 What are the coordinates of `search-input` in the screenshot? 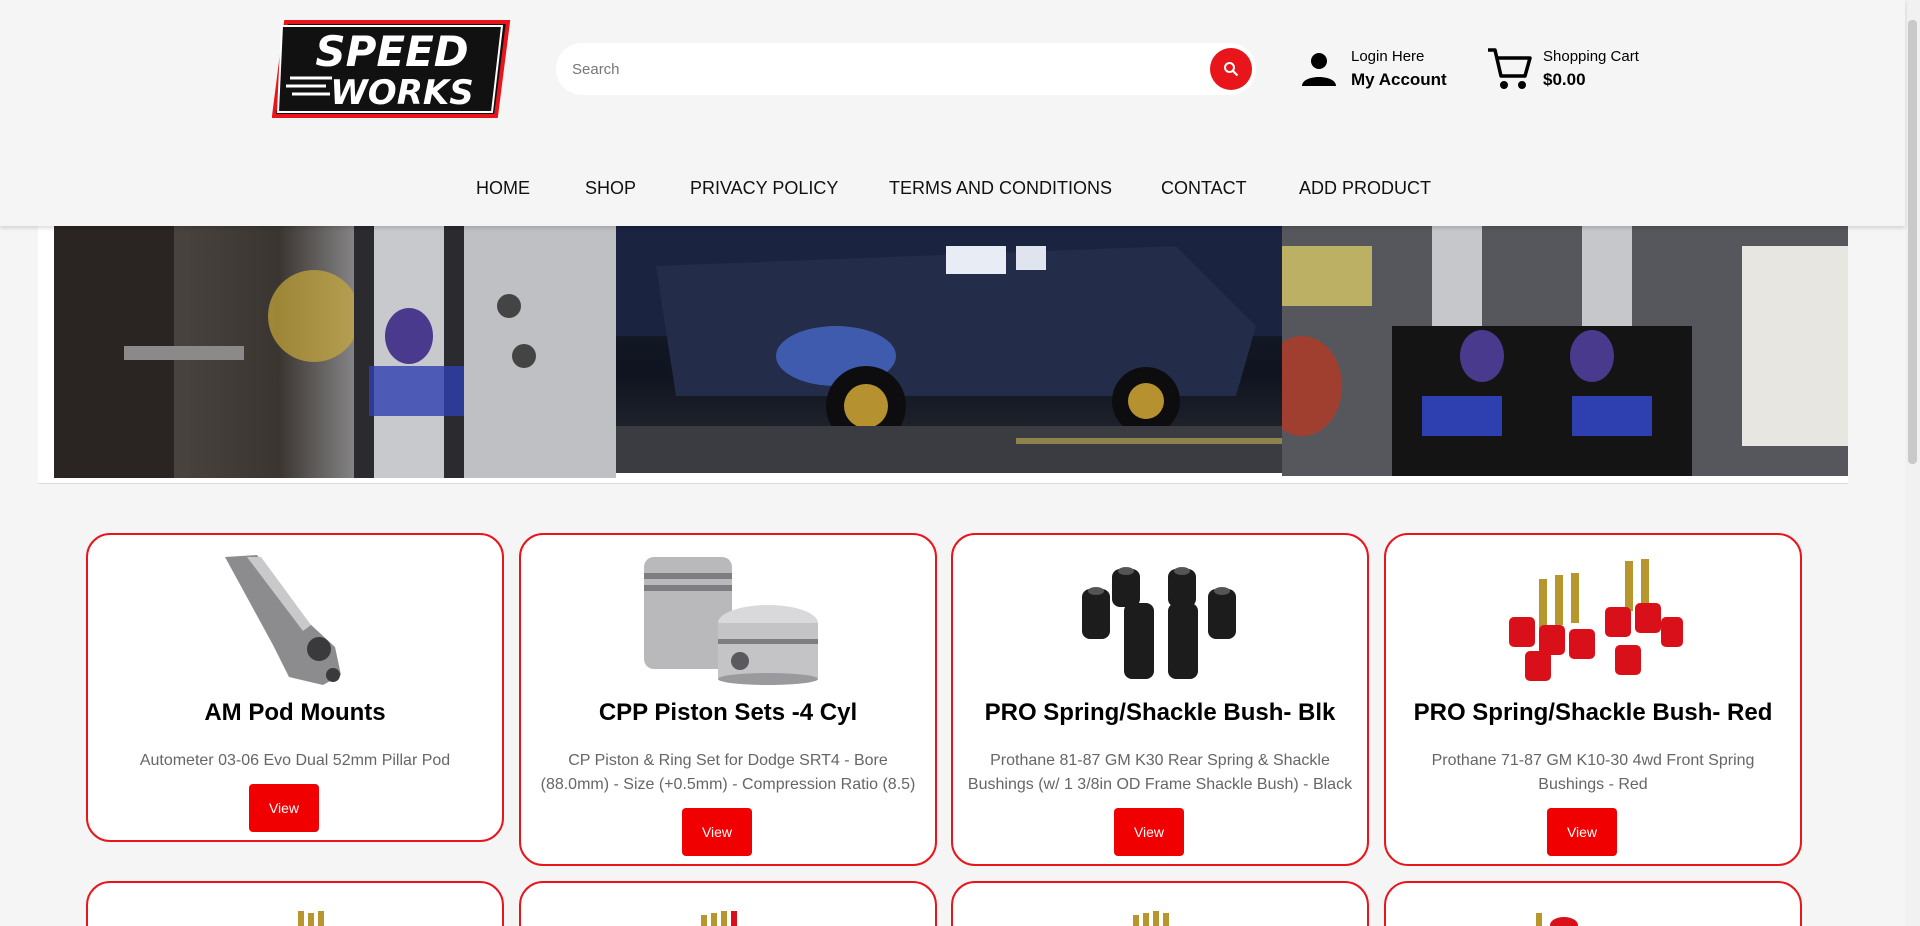 It's located at (872, 69).